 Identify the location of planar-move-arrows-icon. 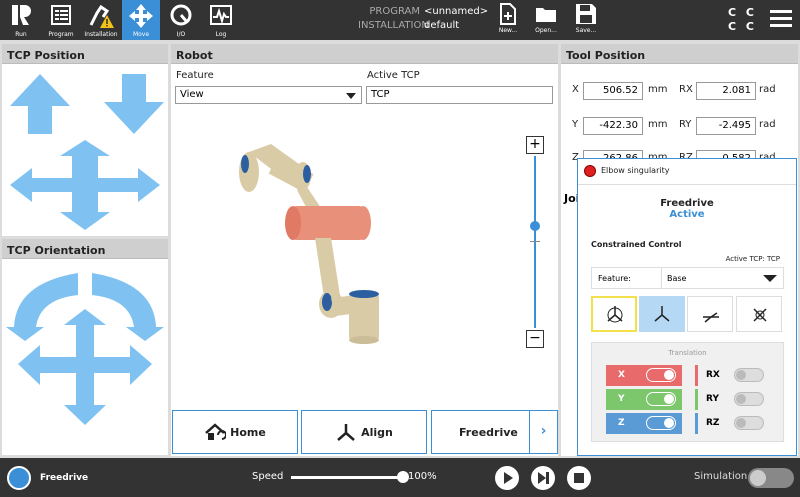
(85, 185).